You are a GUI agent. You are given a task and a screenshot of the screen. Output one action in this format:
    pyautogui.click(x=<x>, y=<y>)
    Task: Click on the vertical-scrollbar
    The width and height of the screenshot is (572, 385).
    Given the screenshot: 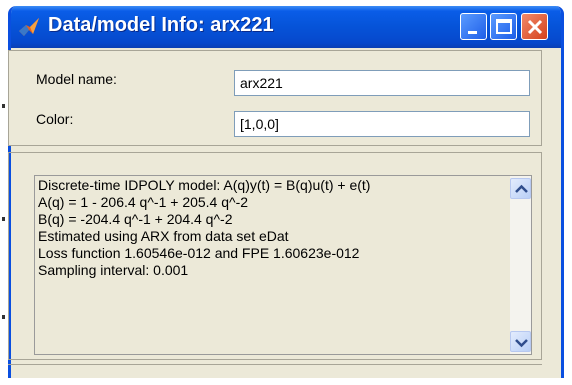 What is the action you would take?
    pyautogui.click(x=520, y=265)
    